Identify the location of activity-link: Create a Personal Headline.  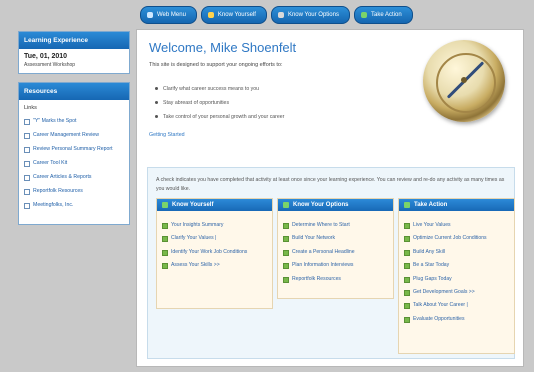
(335, 252).